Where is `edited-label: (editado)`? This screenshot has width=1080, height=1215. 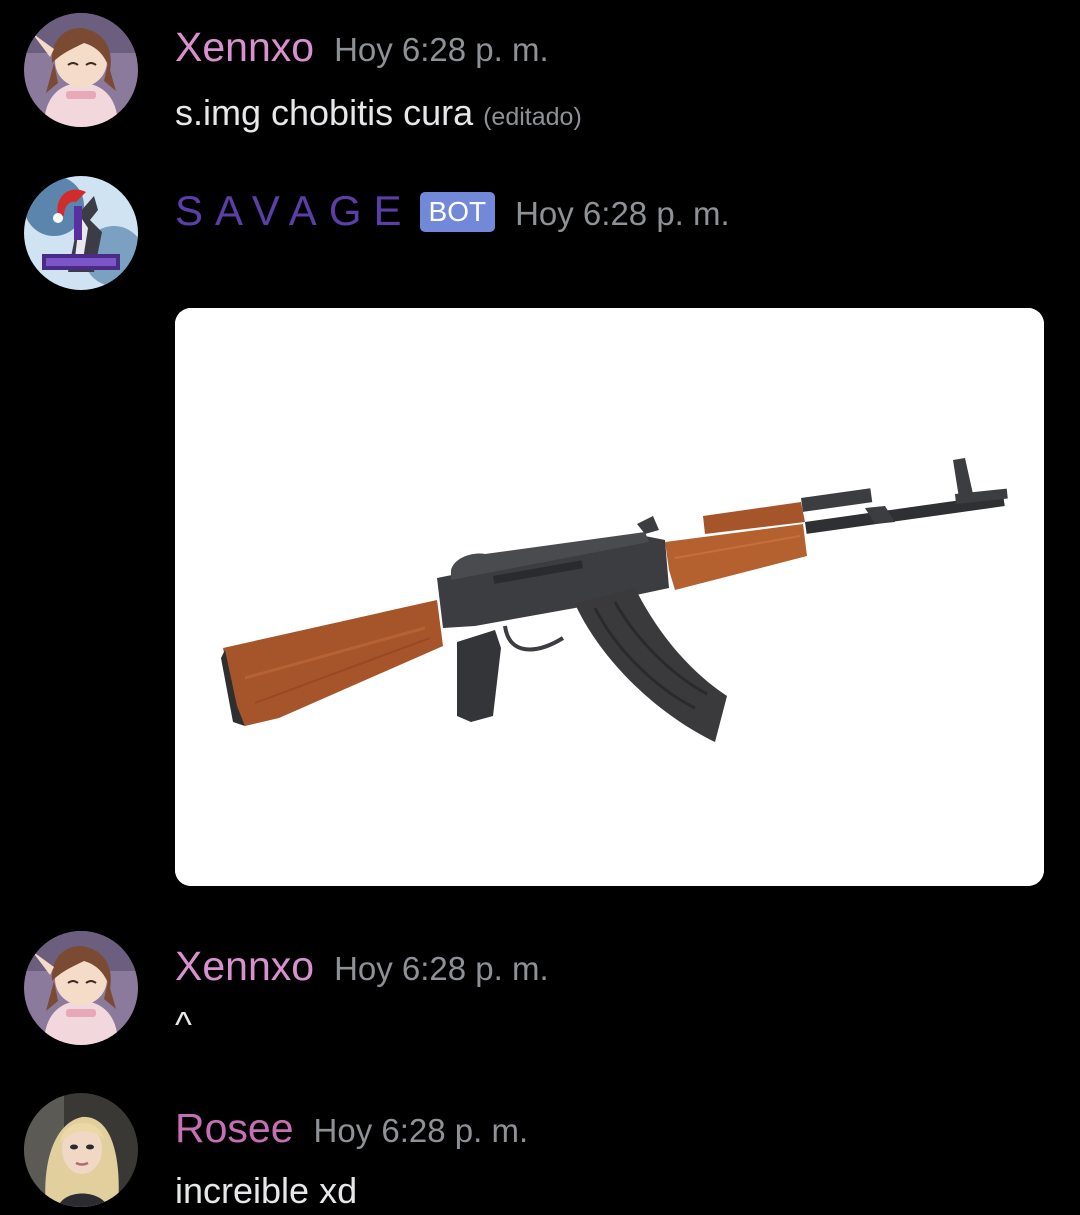 edited-label: (editado) is located at coordinates (532, 117).